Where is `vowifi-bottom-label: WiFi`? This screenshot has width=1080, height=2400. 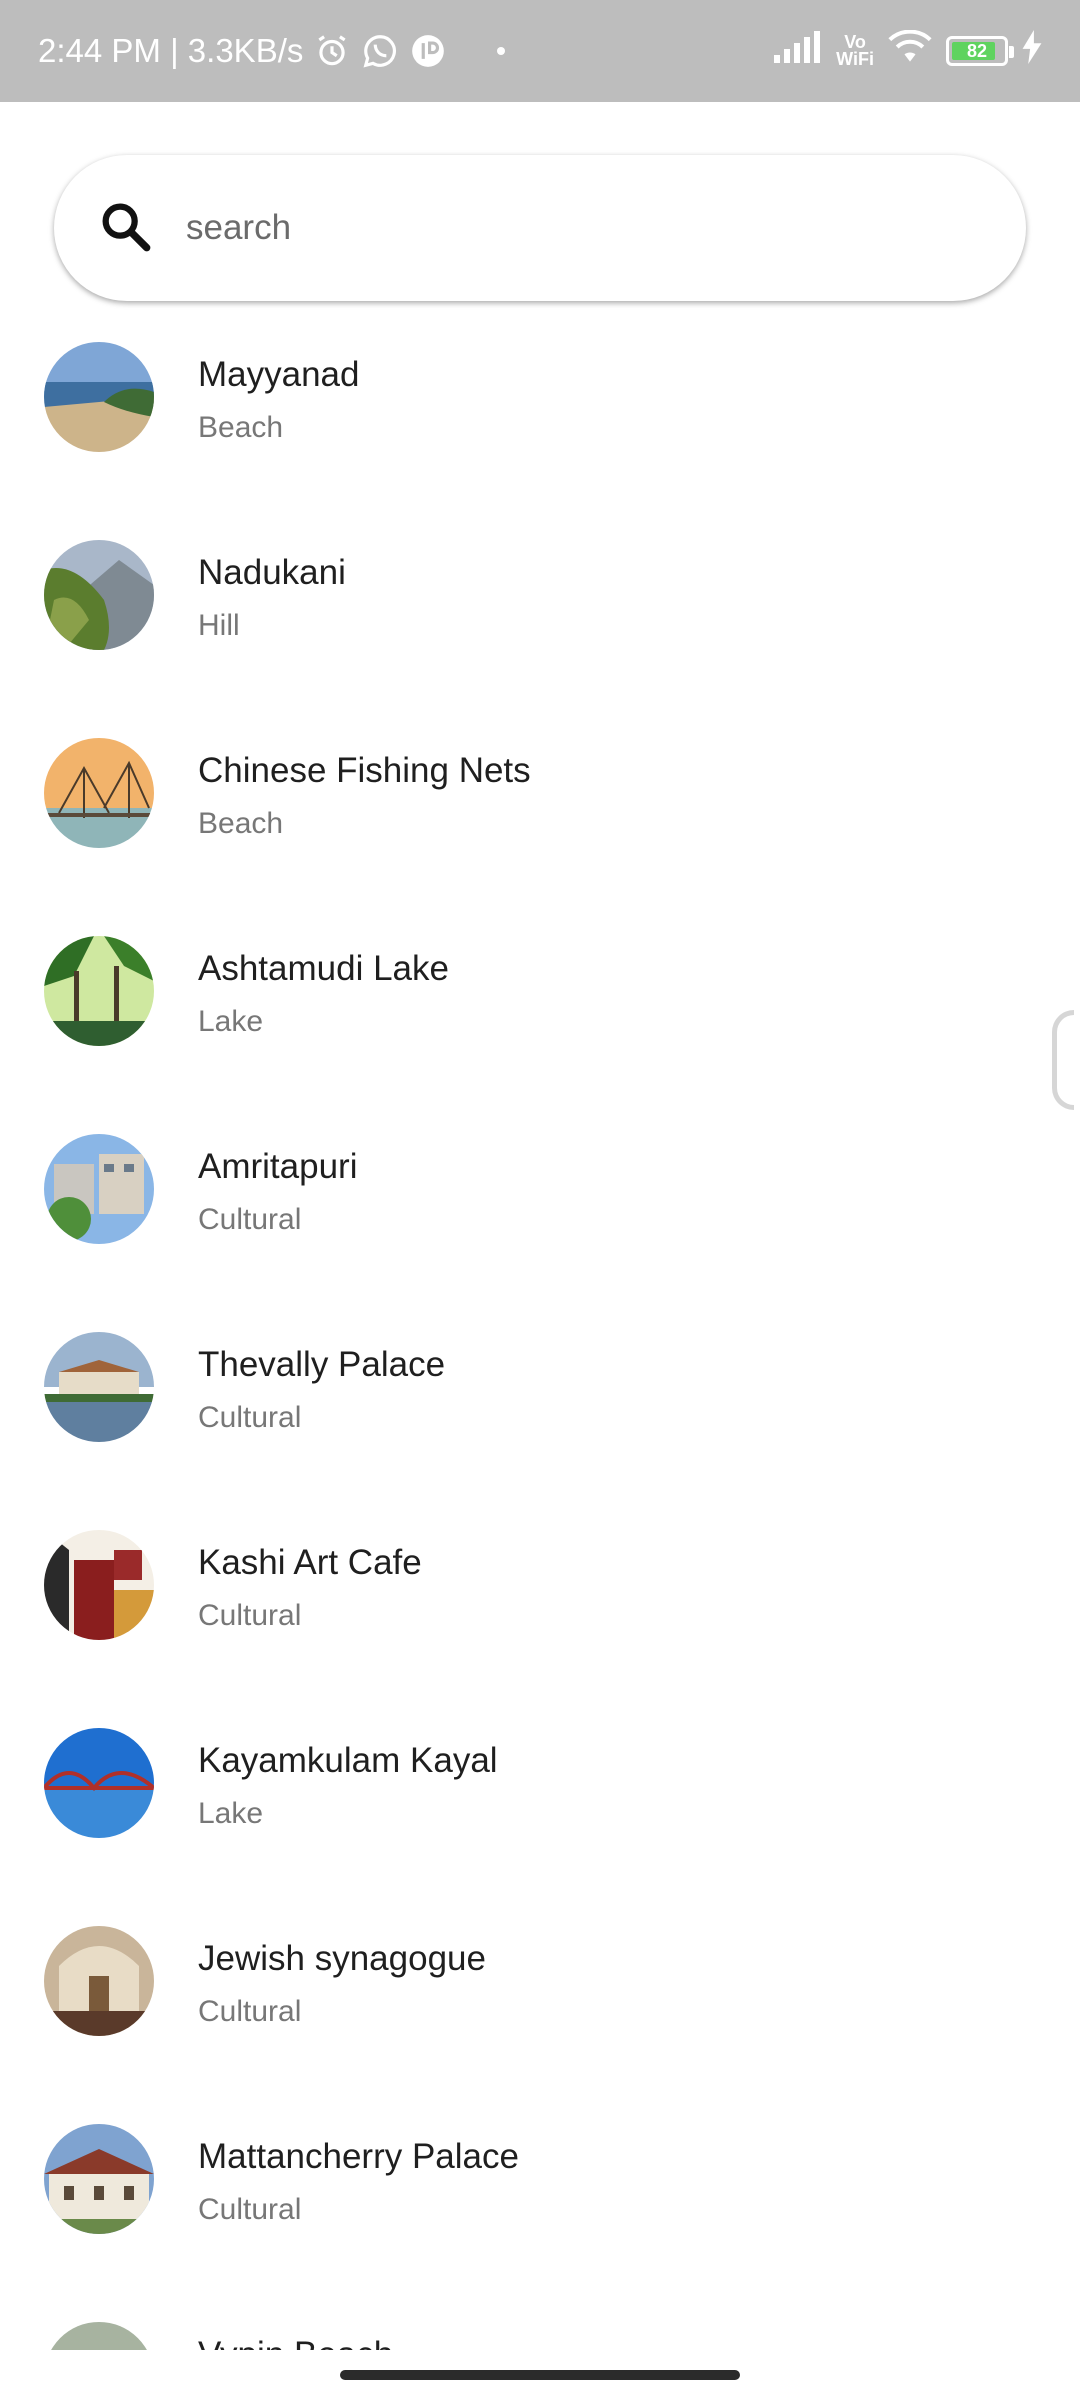
vowifi-bottom-label: WiFi is located at coordinates (855, 59).